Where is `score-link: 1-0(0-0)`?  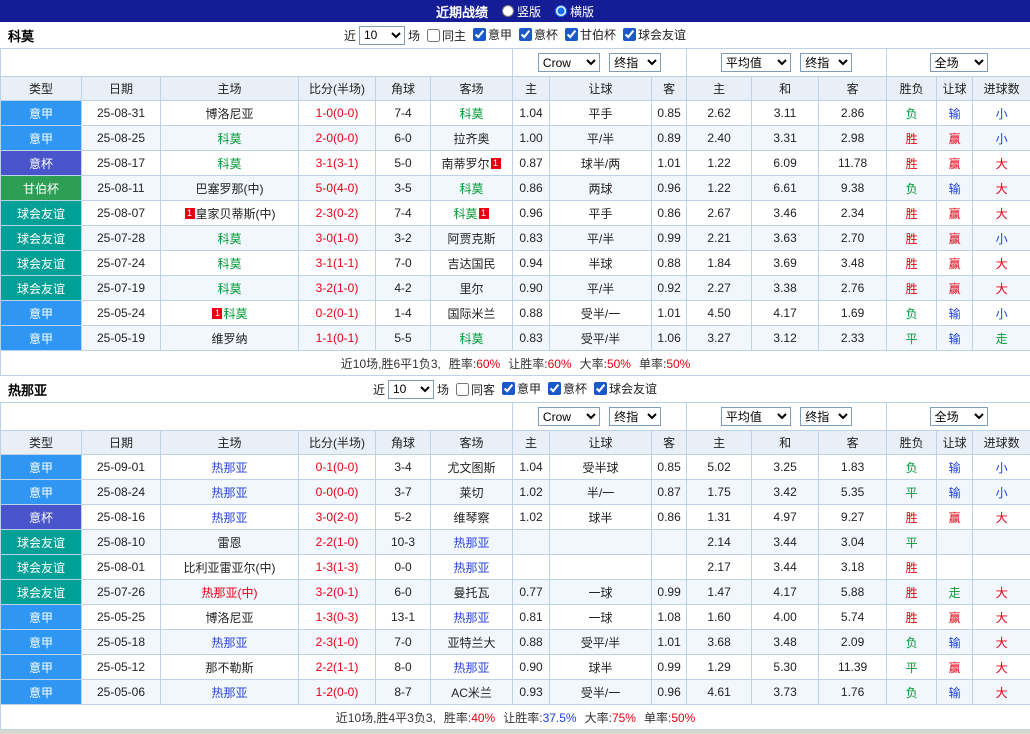 score-link: 1-0(0-0) is located at coordinates (337, 113).